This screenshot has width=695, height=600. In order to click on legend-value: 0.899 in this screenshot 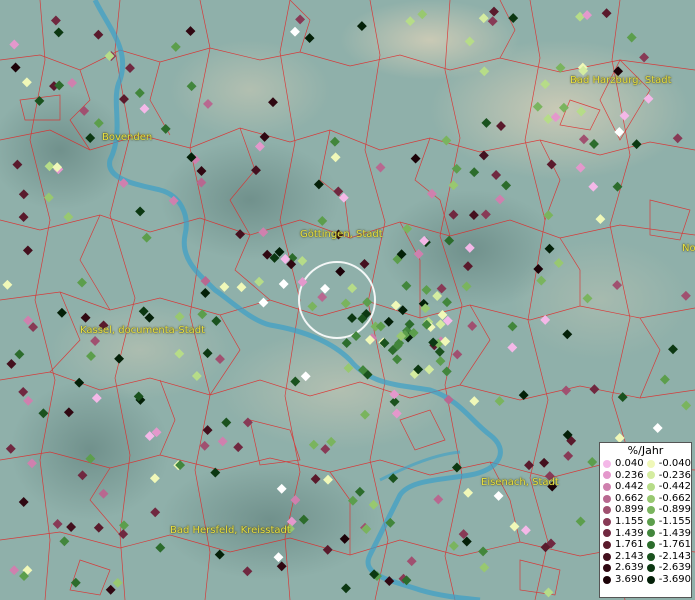, I will do `click(629, 510)`.